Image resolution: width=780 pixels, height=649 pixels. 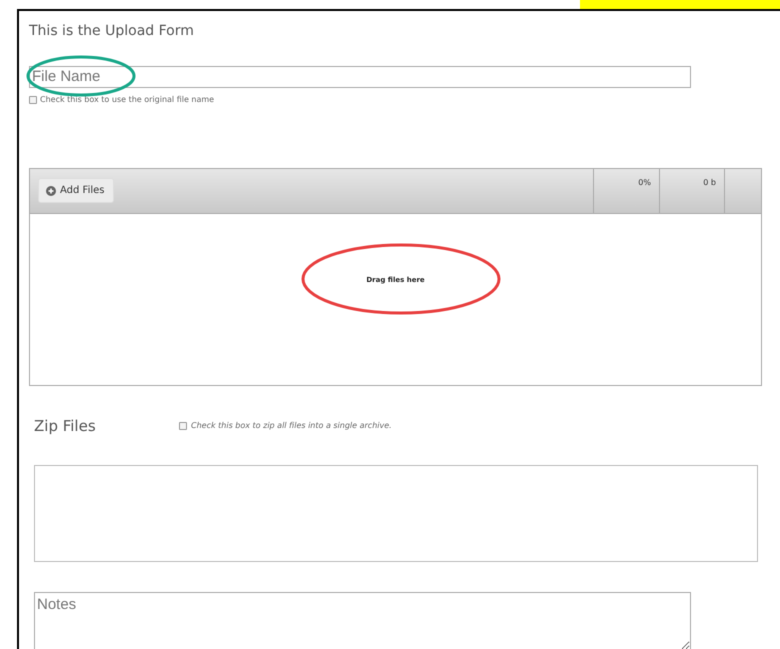 I want to click on add-files-button: Add Files, so click(x=76, y=190).